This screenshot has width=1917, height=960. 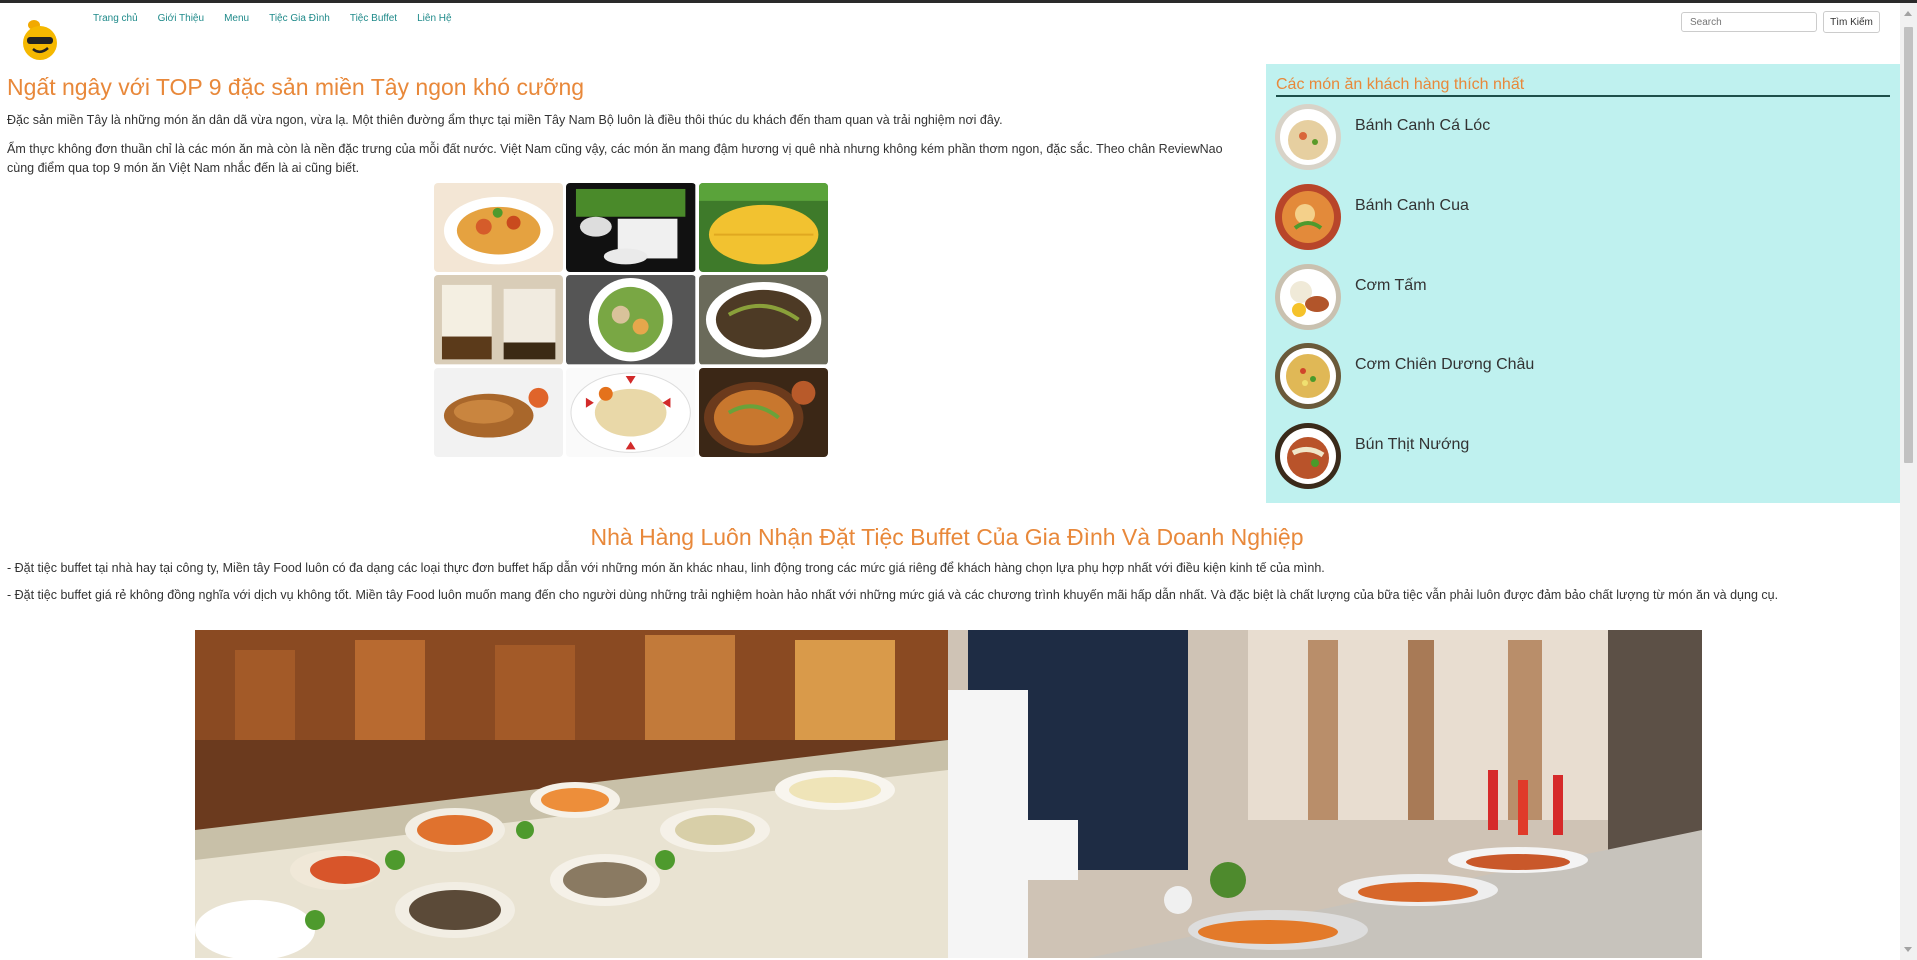 I want to click on dish-name: Bánh Canh Cua, so click(x=1412, y=205).